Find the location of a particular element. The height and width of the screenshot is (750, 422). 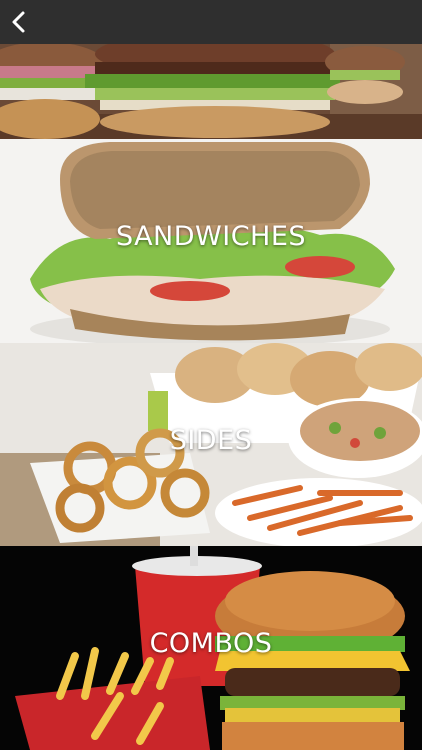

back-button is located at coordinates (20, 22).